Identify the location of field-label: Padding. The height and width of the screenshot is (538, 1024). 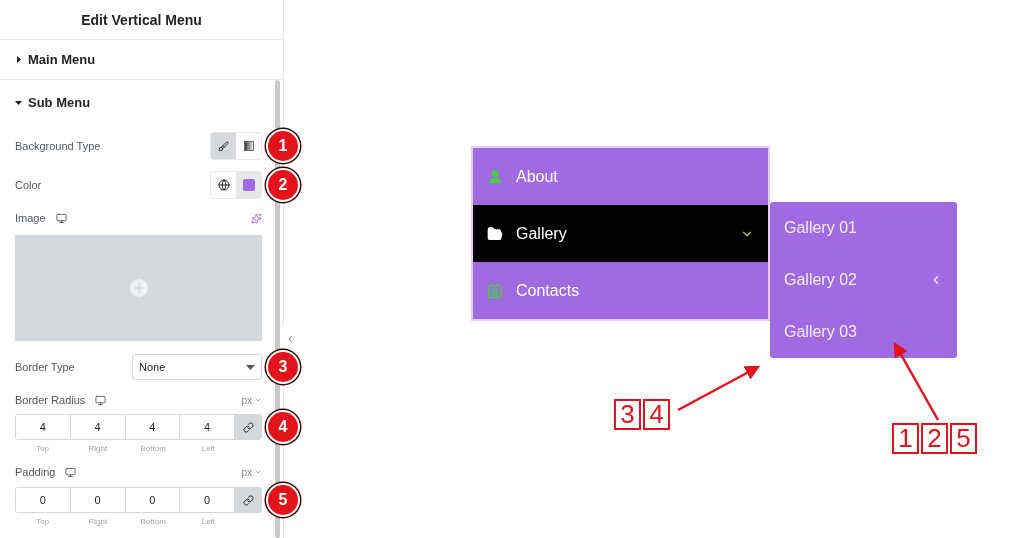
(35, 472).